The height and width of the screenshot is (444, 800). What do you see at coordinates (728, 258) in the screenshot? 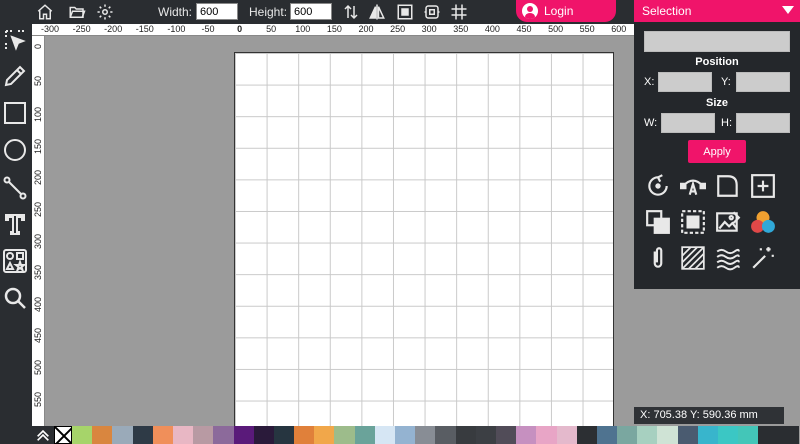
I see `wave-fill-icon` at bounding box center [728, 258].